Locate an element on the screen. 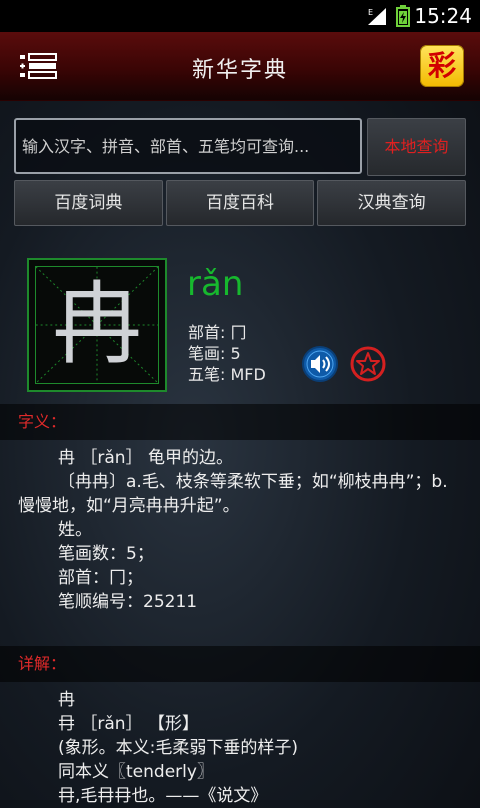 The image size is (480, 808). battery-icon is located at coordinates (403, 16).